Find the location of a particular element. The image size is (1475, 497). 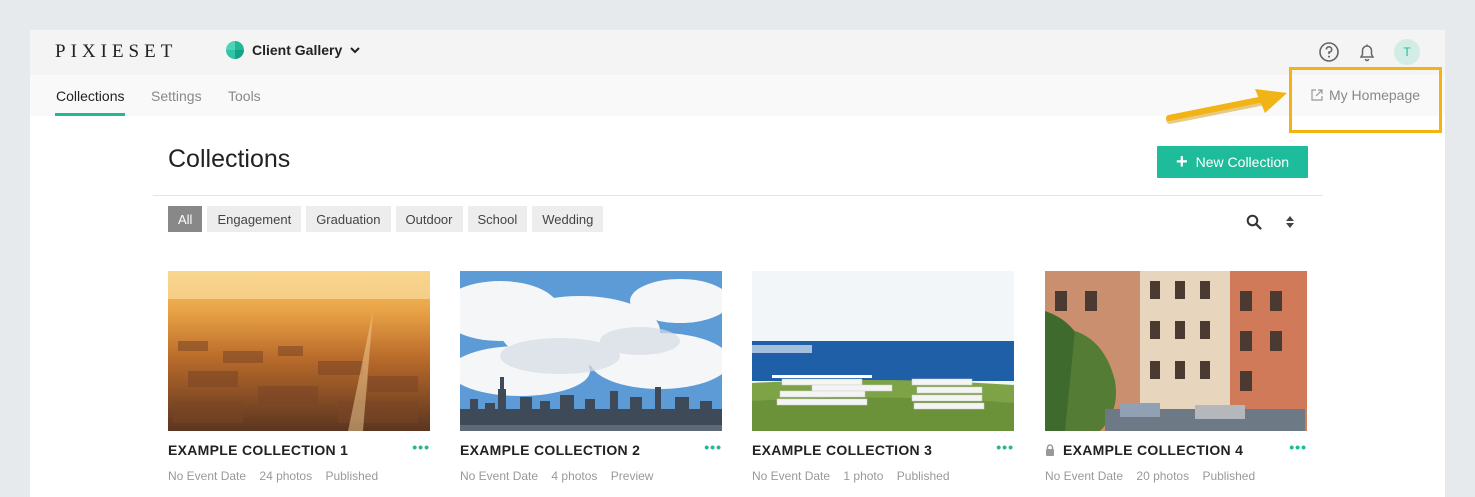

filter-chip-school: School is located at coordinates (497, 219).